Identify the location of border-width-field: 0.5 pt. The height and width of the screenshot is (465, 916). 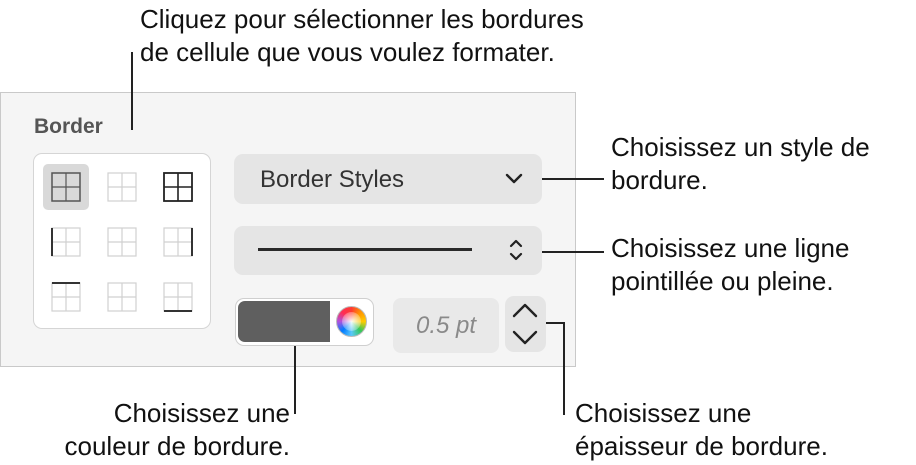
(446, 325).